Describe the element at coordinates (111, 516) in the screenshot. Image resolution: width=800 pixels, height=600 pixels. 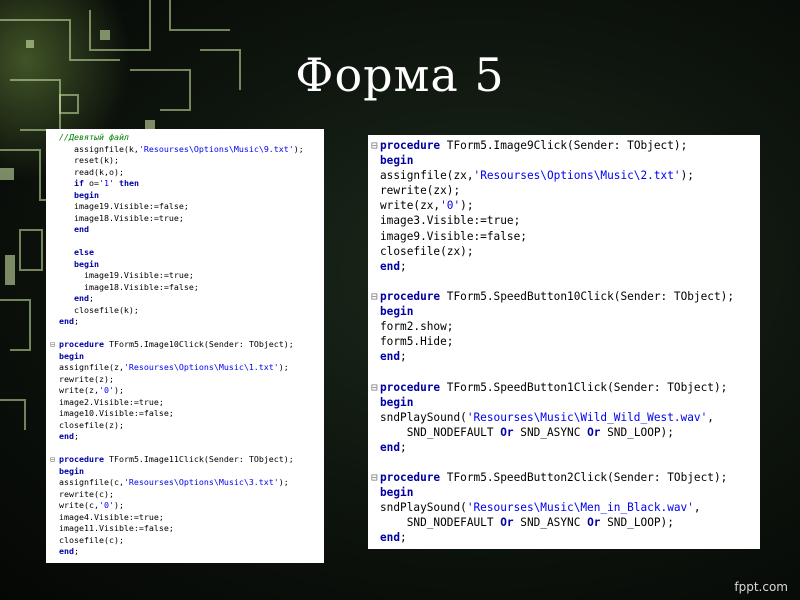
I see `code-text: image4.Visible:=true;` at that location.